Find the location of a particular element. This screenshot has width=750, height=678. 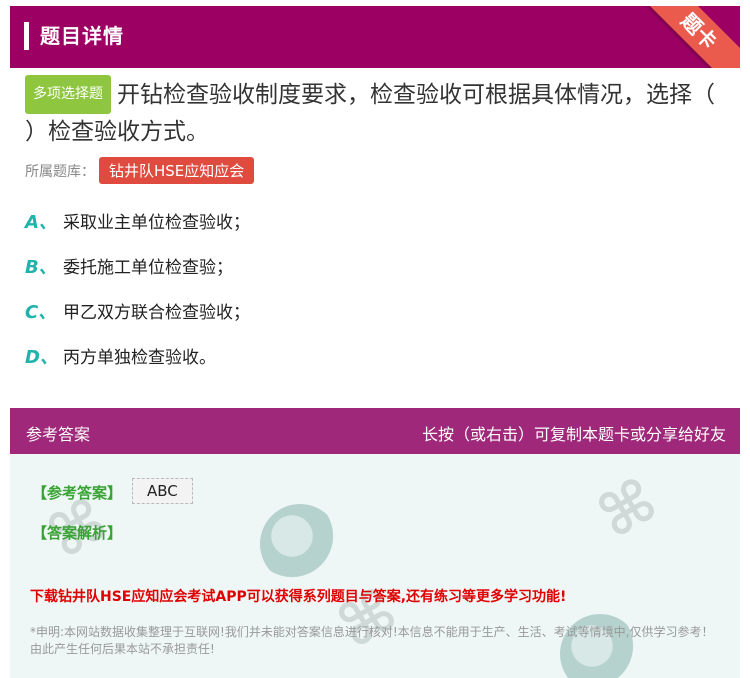

option-a: A、 采取业主单位检查验收； is located at coordinates (137, 230).